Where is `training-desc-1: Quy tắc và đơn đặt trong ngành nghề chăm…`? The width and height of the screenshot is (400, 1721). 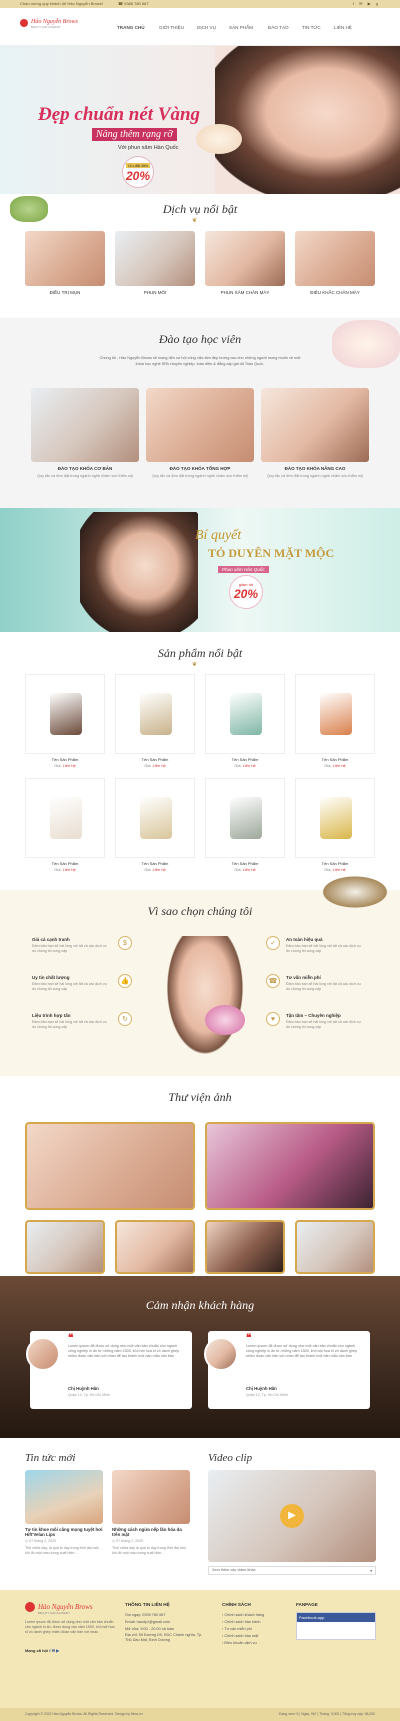 training-desc-1: Quy tắc và đơn đặt trong ngành nghề chăm… is located at coordinates (85, 476).